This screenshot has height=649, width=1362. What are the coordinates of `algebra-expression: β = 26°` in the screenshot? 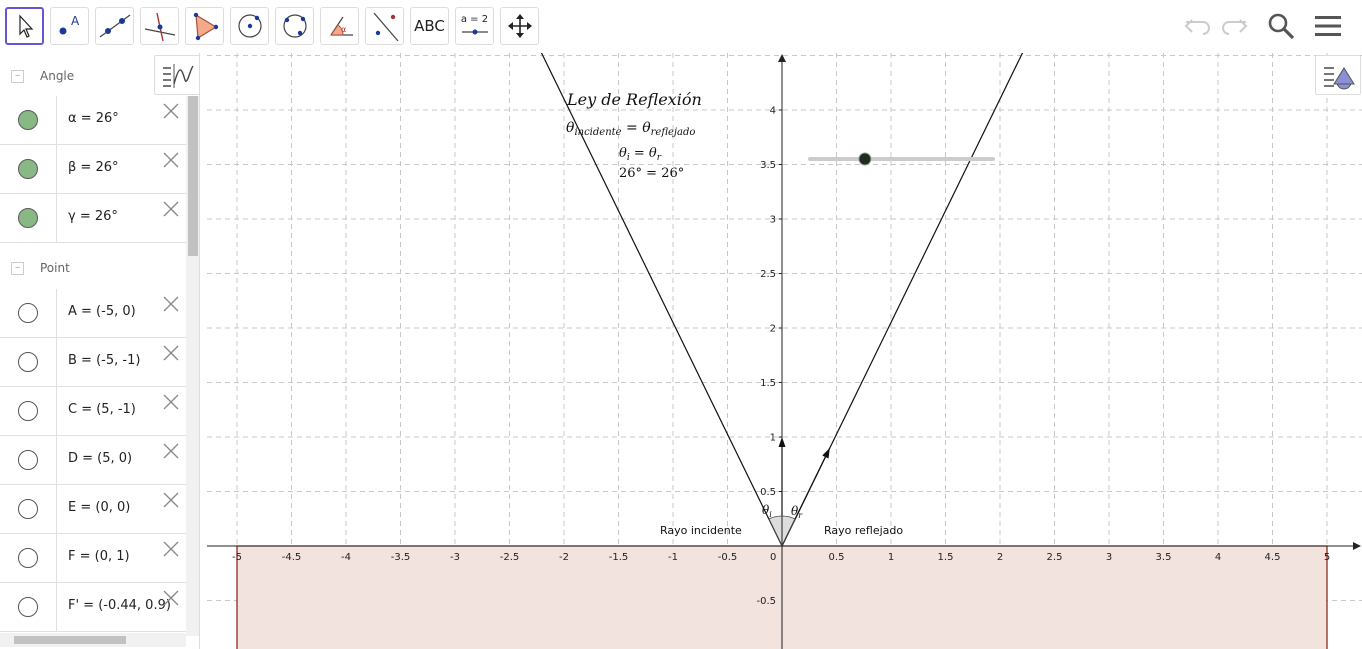 It's located at (93, 167).